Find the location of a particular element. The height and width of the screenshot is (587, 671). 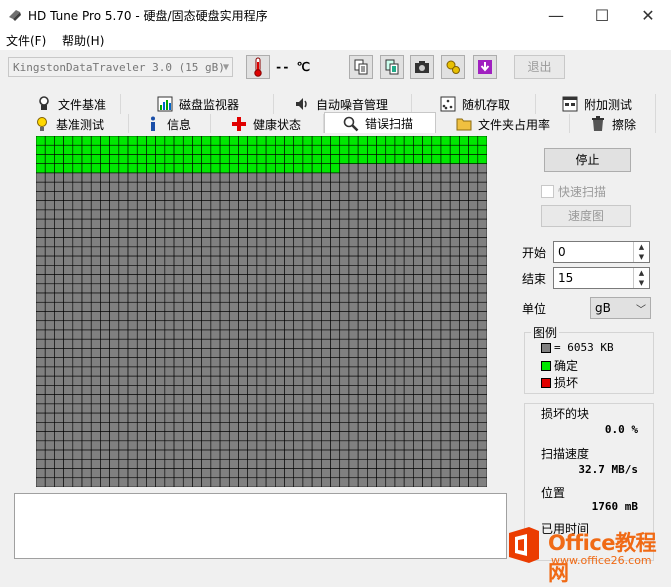

options-button is located at coordinates (453, 67).